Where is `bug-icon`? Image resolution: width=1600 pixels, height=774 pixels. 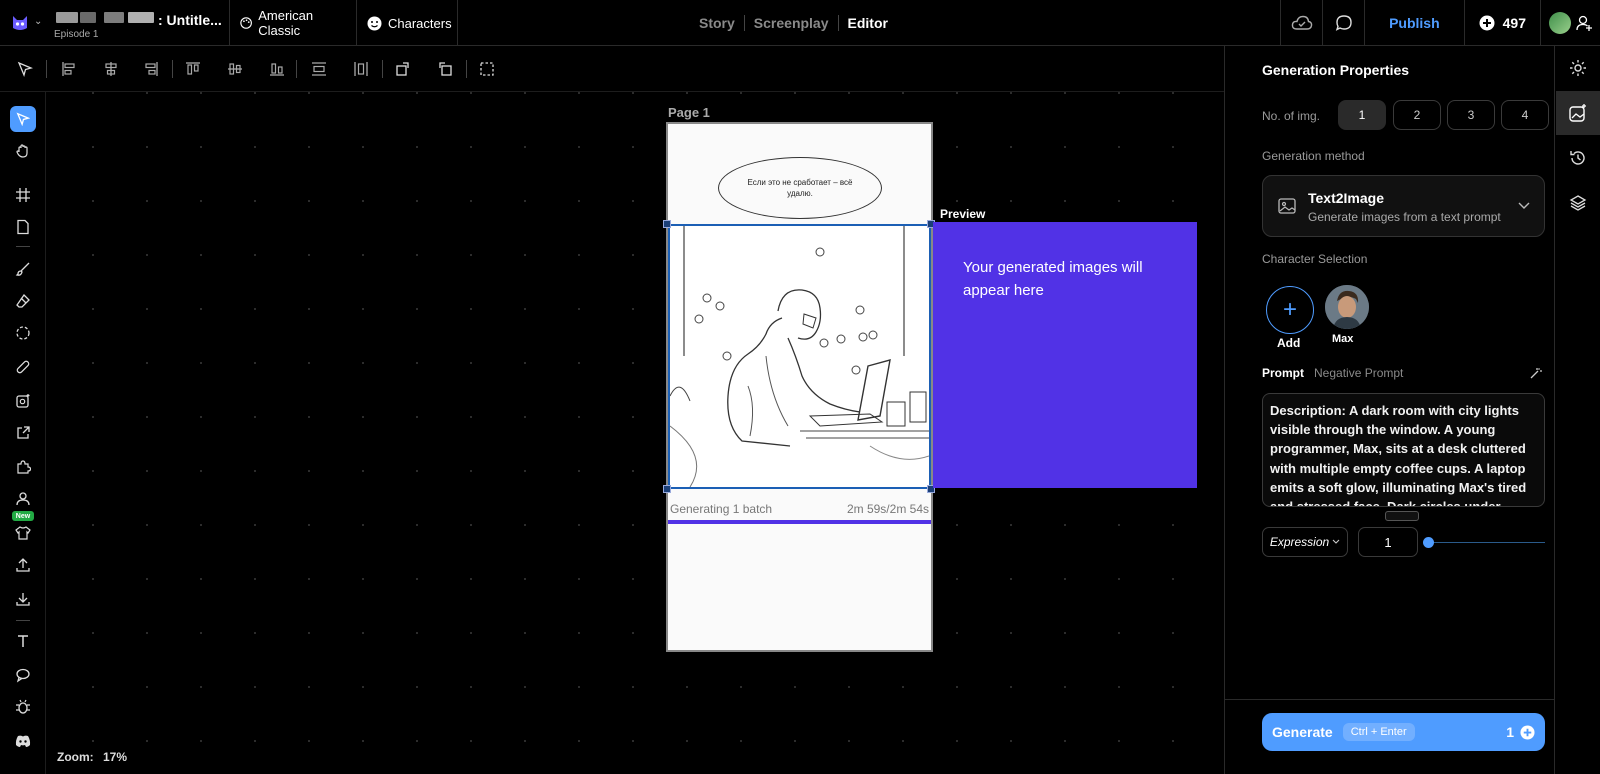
bug-icon is located at coordinates (23, 706).